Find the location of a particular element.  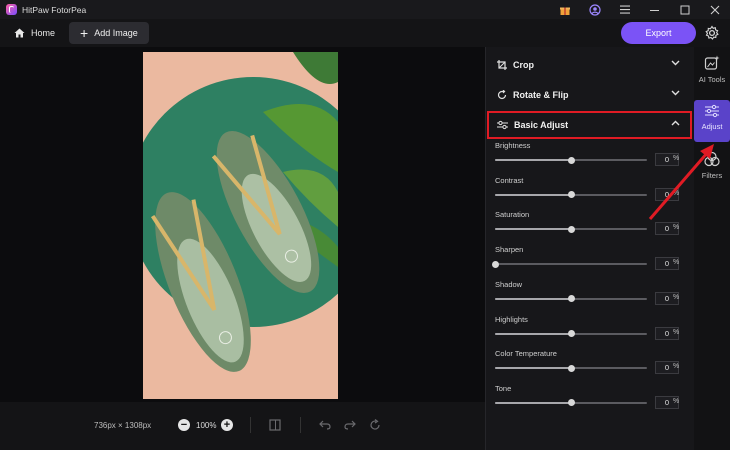

rail-label: Filters is located at coordinates (712, 175).